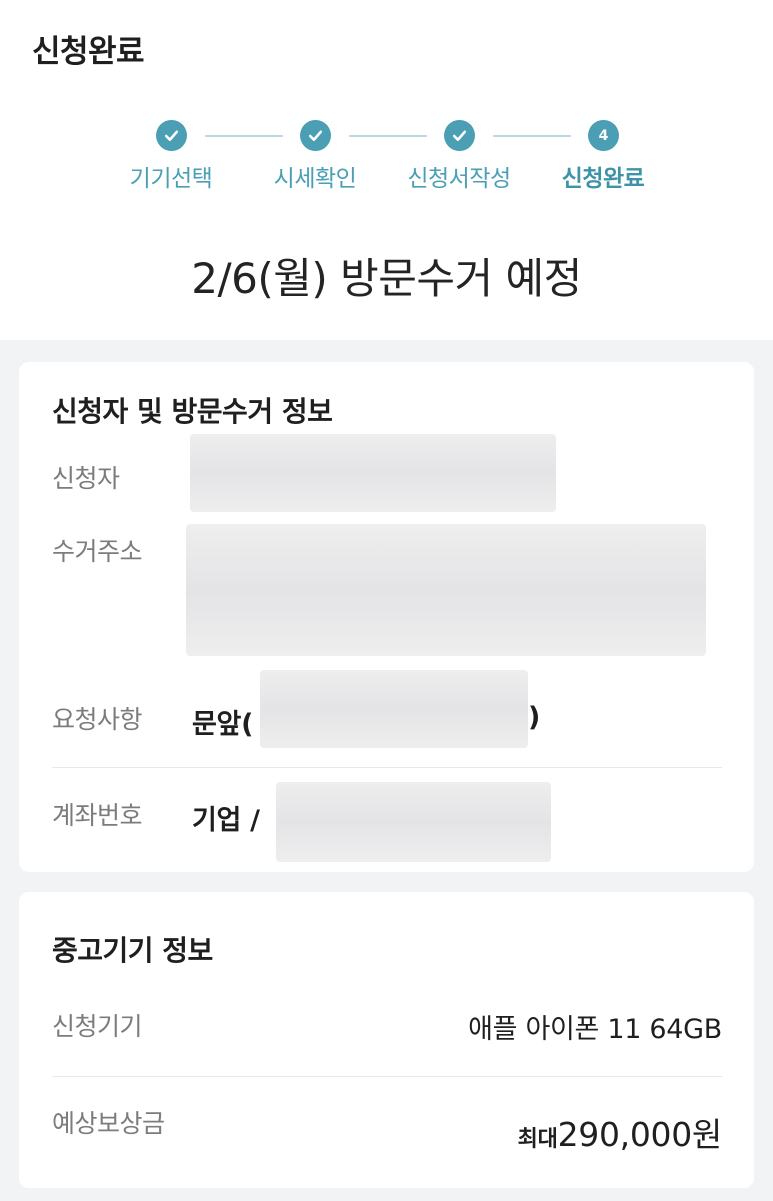 The image size is (773, 1201). I want to click on applicant-name-redacted, so click(373, 473).